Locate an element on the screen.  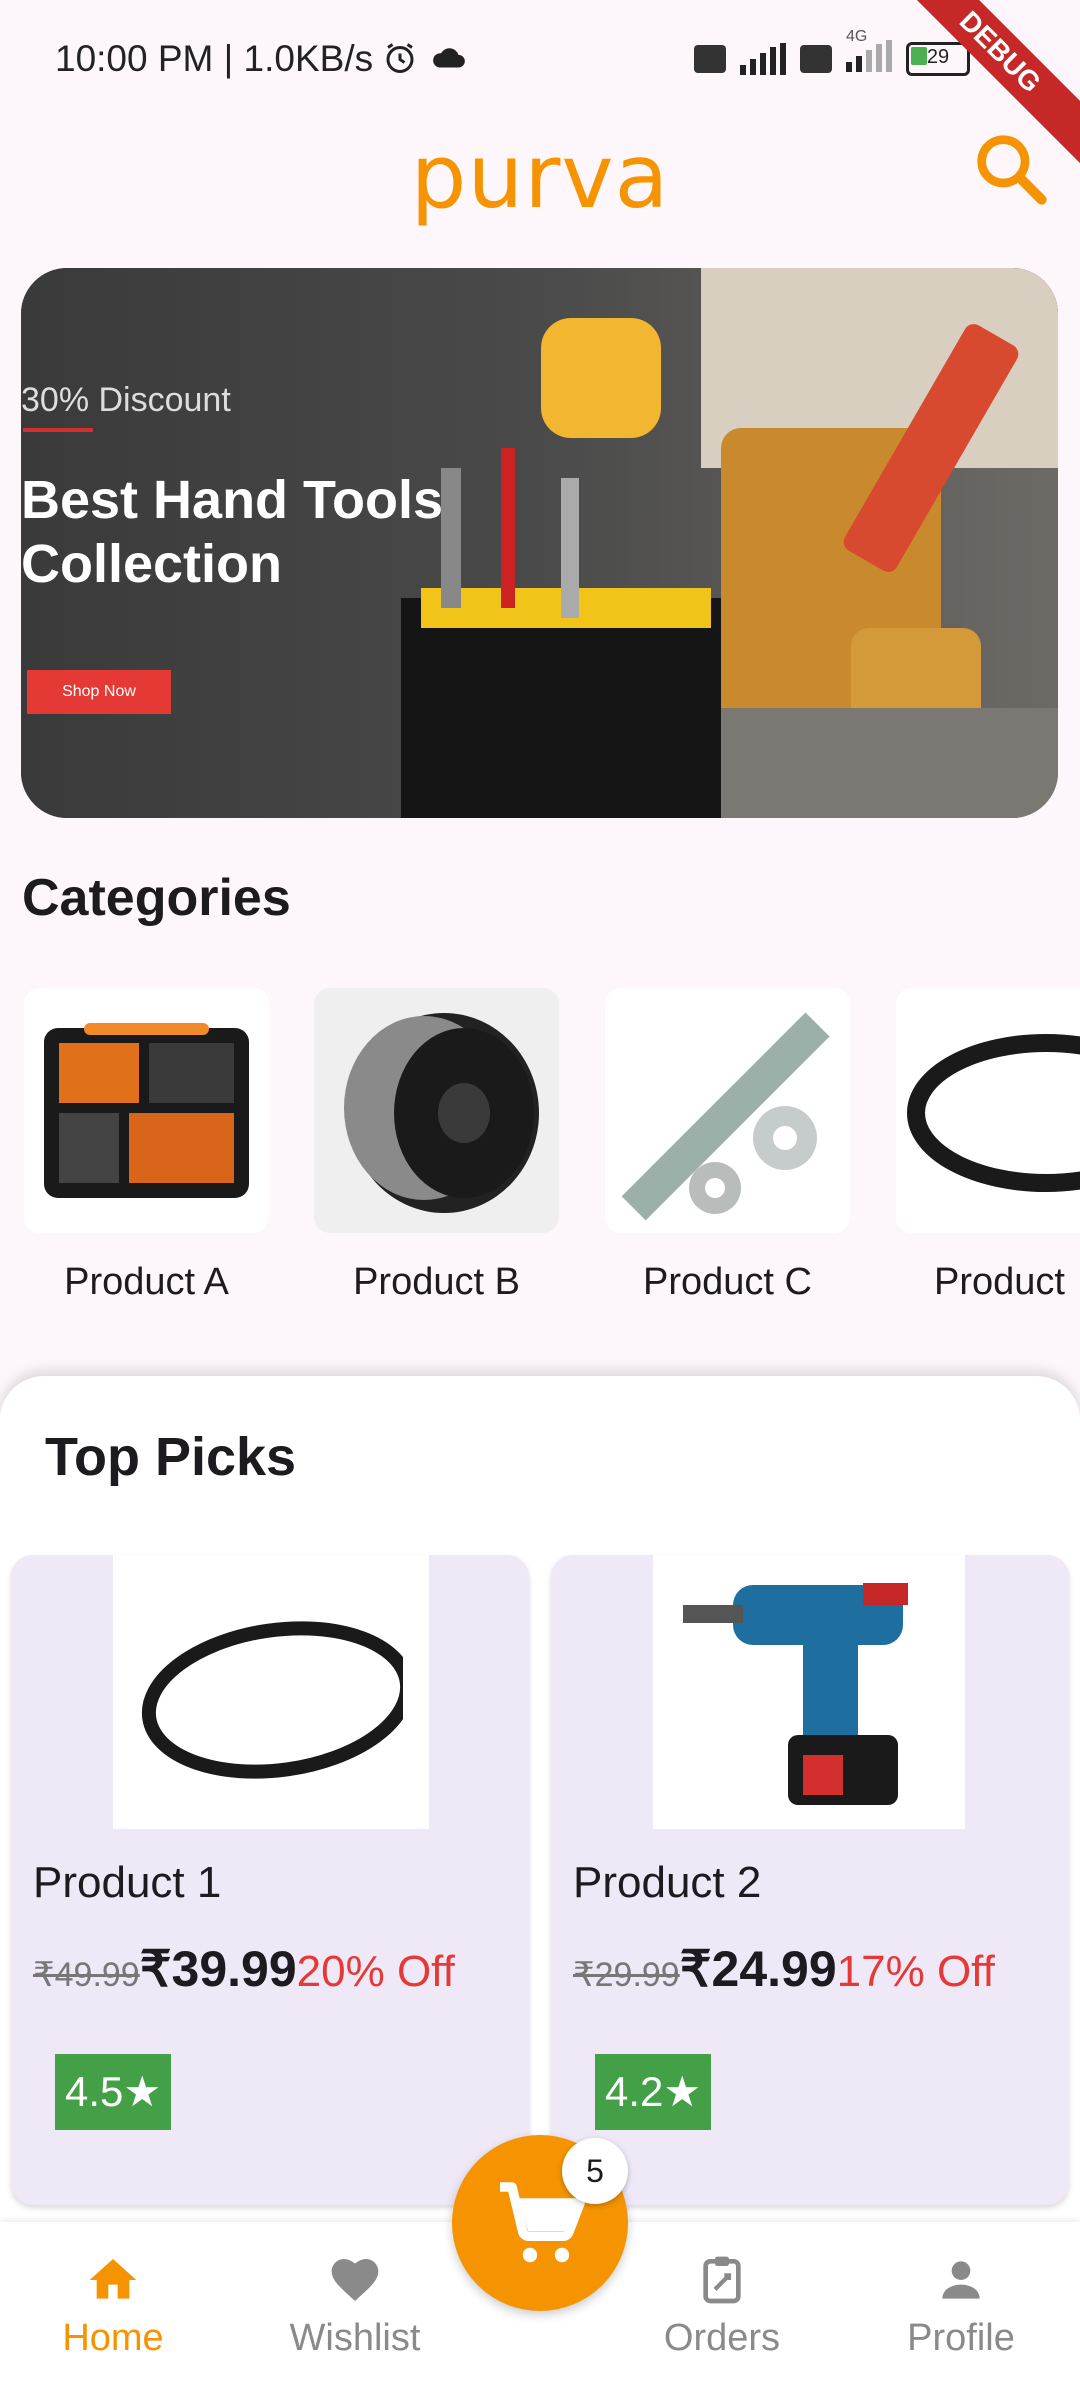
signal-icon is located at coordinates (763, 58).